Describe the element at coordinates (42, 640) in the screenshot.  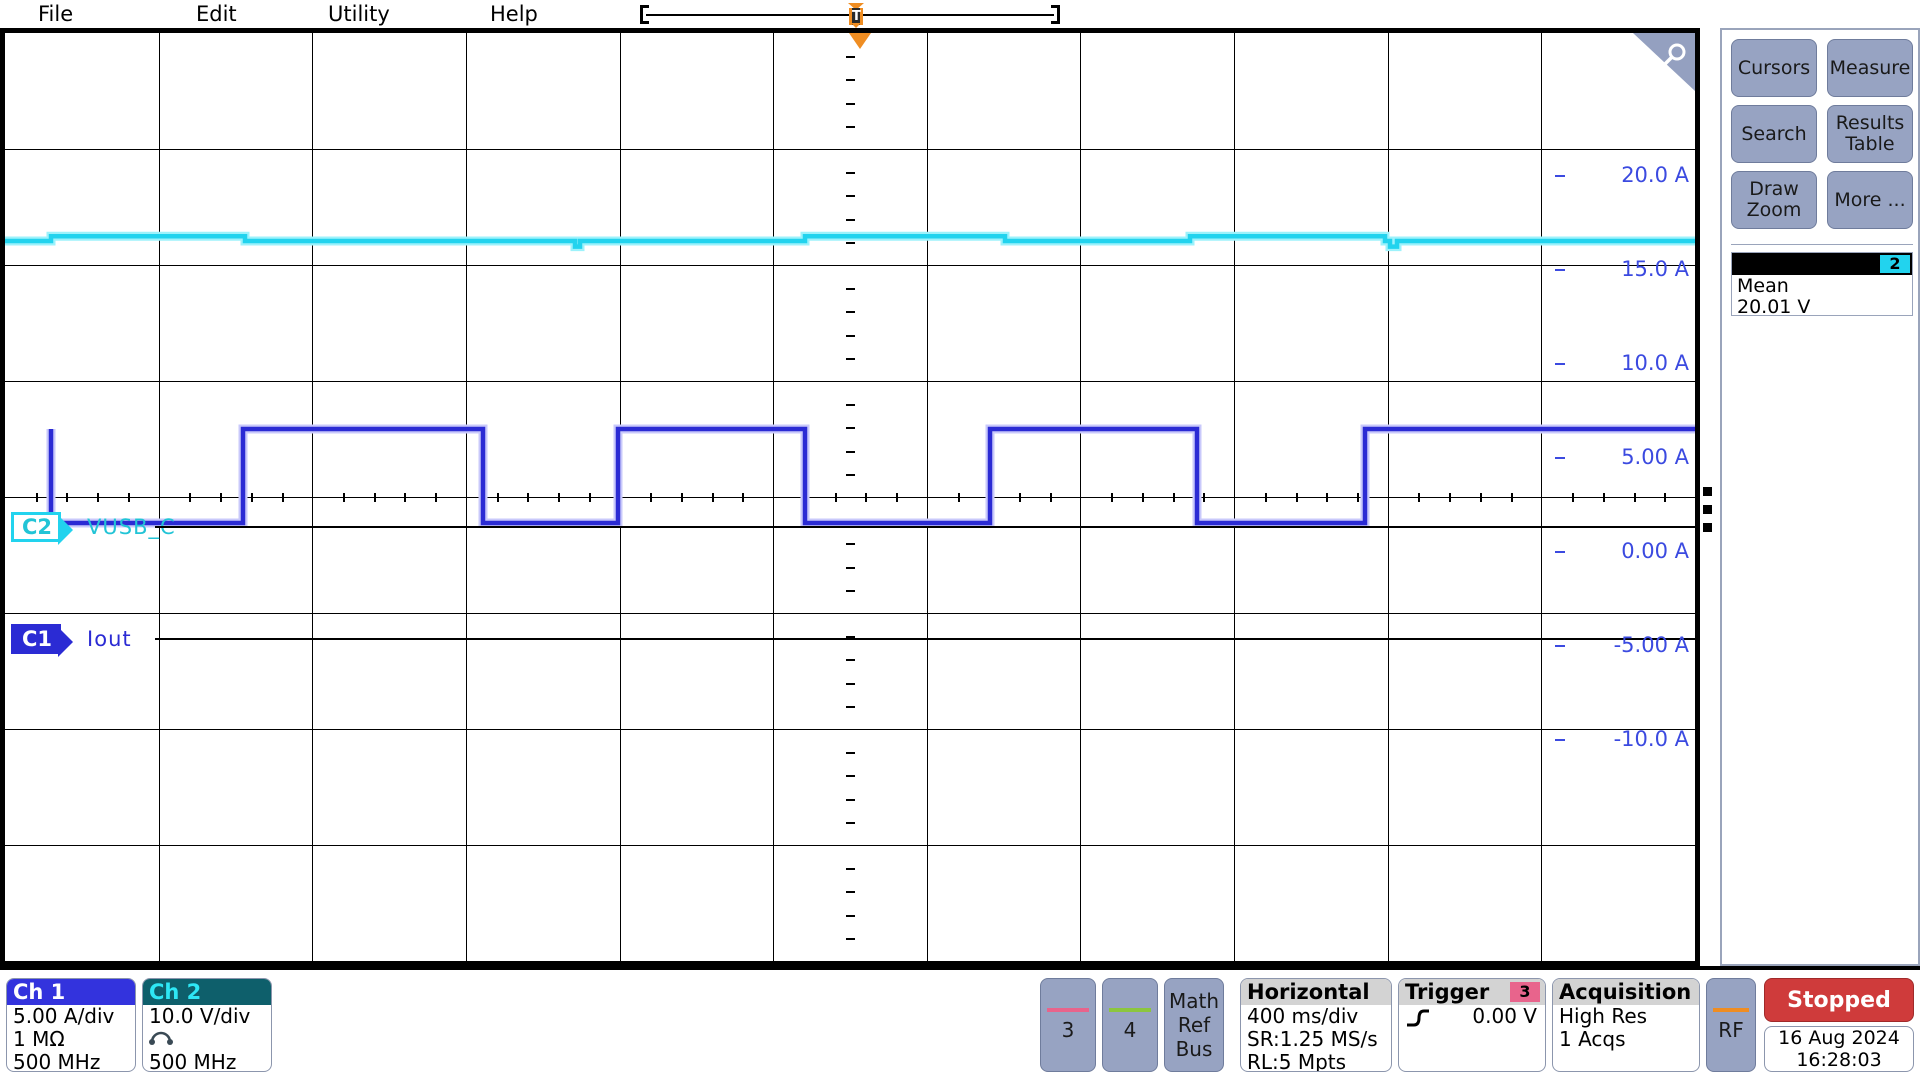
I see `c1-tag: C1` at that location.